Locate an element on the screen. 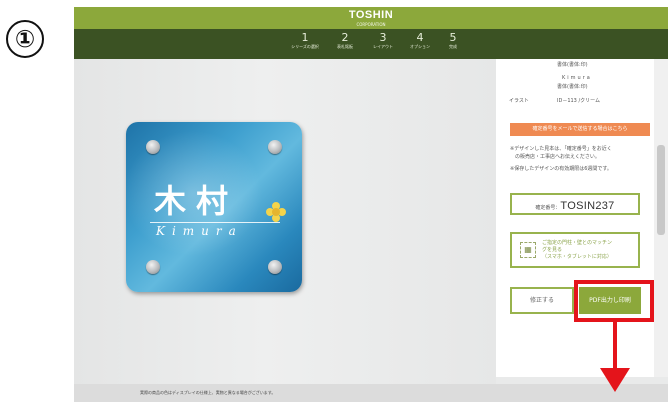 Image resolution: width=668 pixels, height=409 pixels. qr-match-button: ▦ ご指定の門柱・壁とのマッチン グを見る （スマホ・タブレットに対応） is located at coordinates (575, 250).